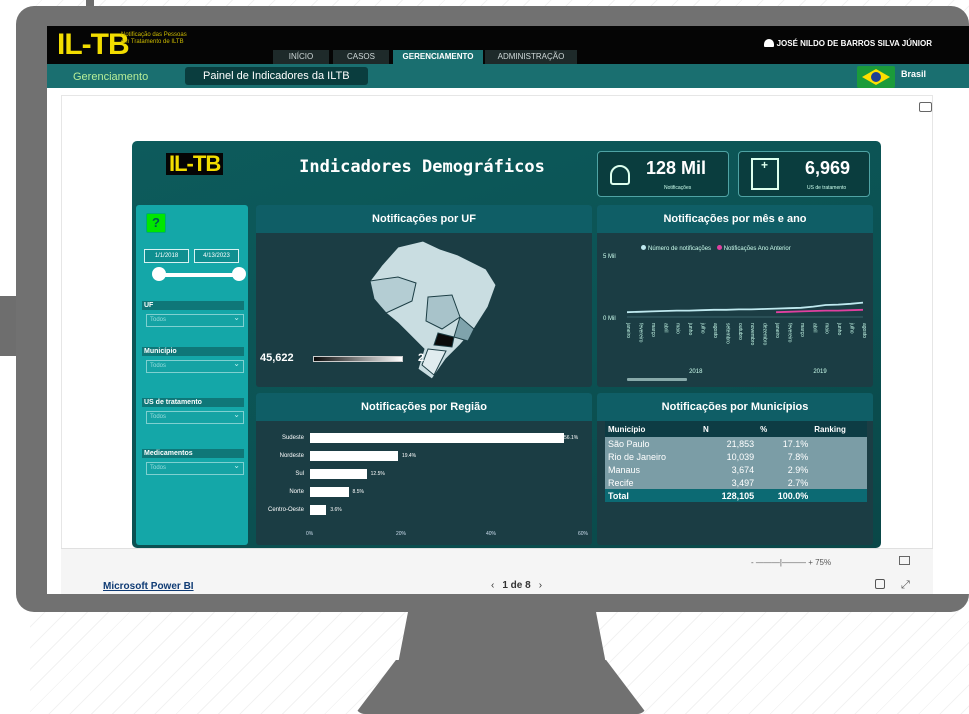 Image resolution: width=969 pixels, height=714 pixels. What do you see at coordinates (854, 43) in the screenshot?
I see `user-name: JOSÉ NILDO DE BARROS SILVA JÚNIOR` at bounding box center [854, 43].